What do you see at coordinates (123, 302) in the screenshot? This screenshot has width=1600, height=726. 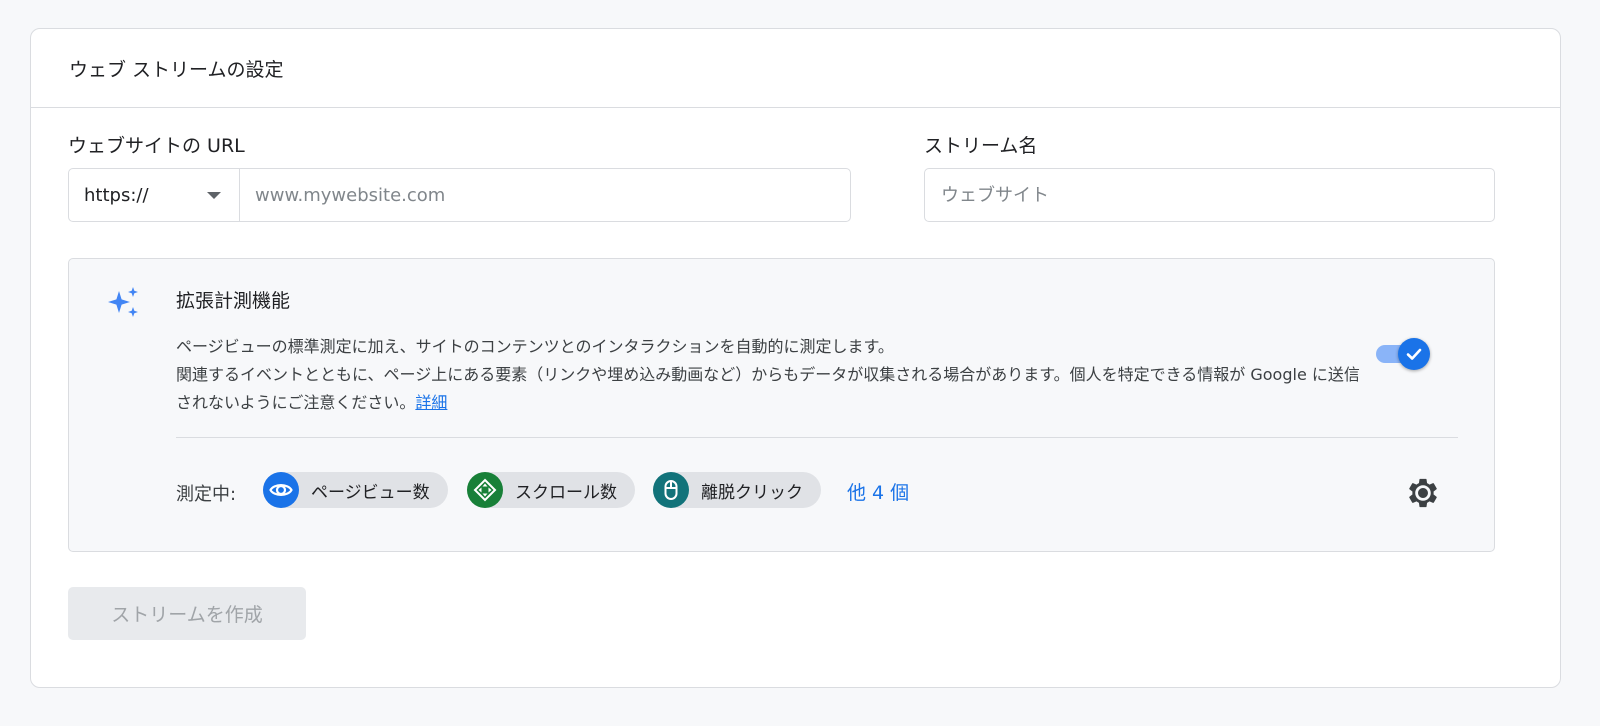 I see `sparkle-icon` at bounding box center [123, 302].